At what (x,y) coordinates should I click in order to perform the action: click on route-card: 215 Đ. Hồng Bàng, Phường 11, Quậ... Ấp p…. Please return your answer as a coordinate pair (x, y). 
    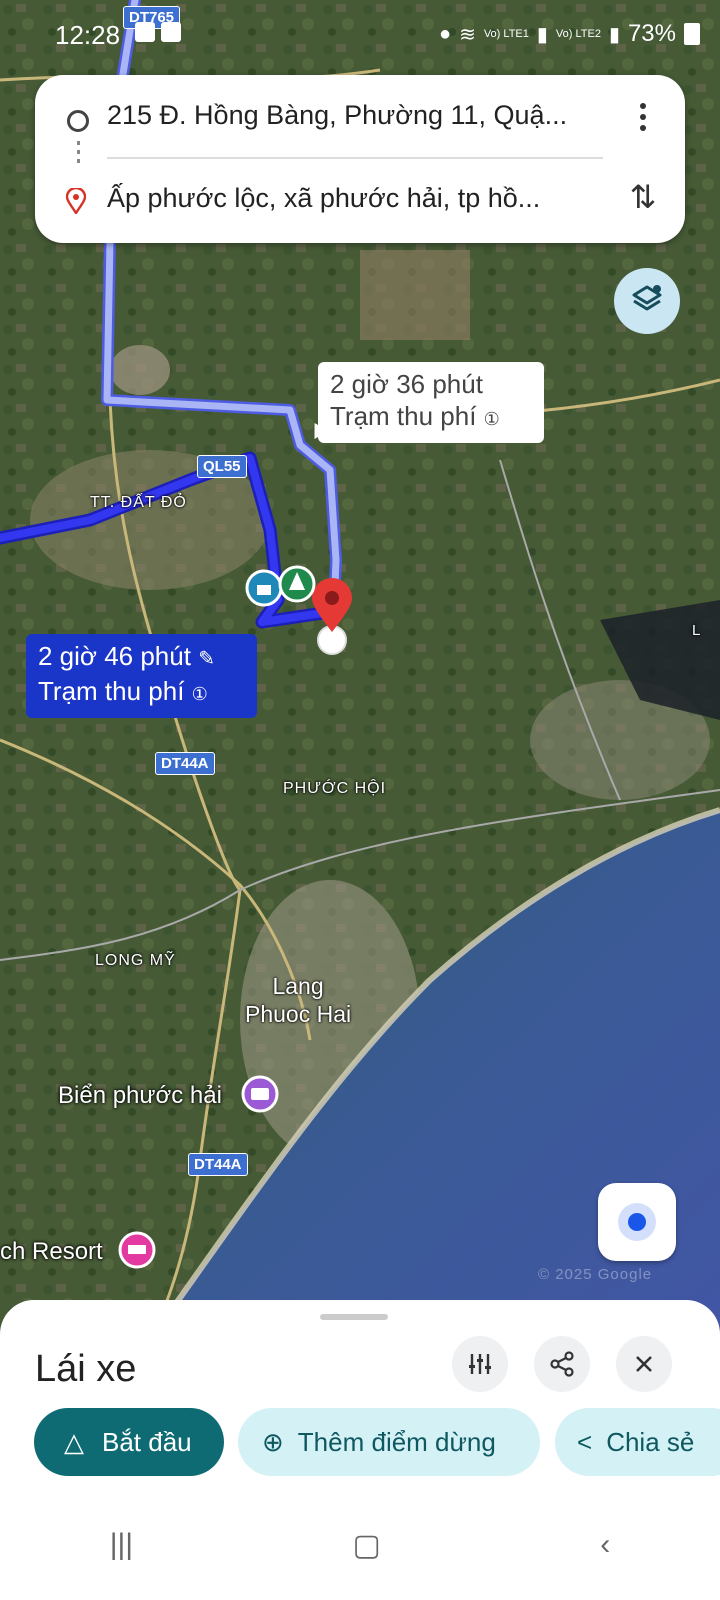
    Looking at the image, I should click on (360, 159).